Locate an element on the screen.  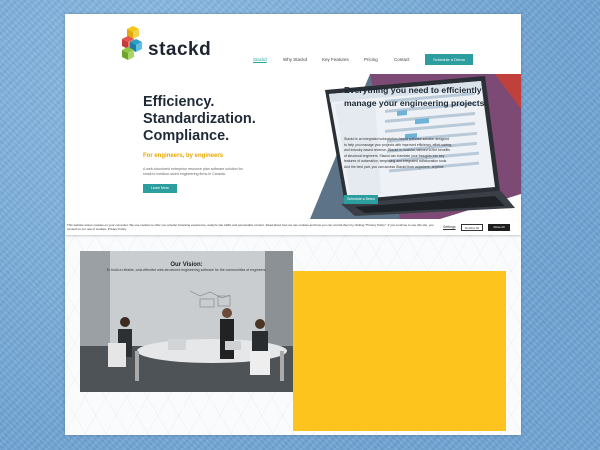
nav-stackd: Stackd is located at coordinates (260, 59).